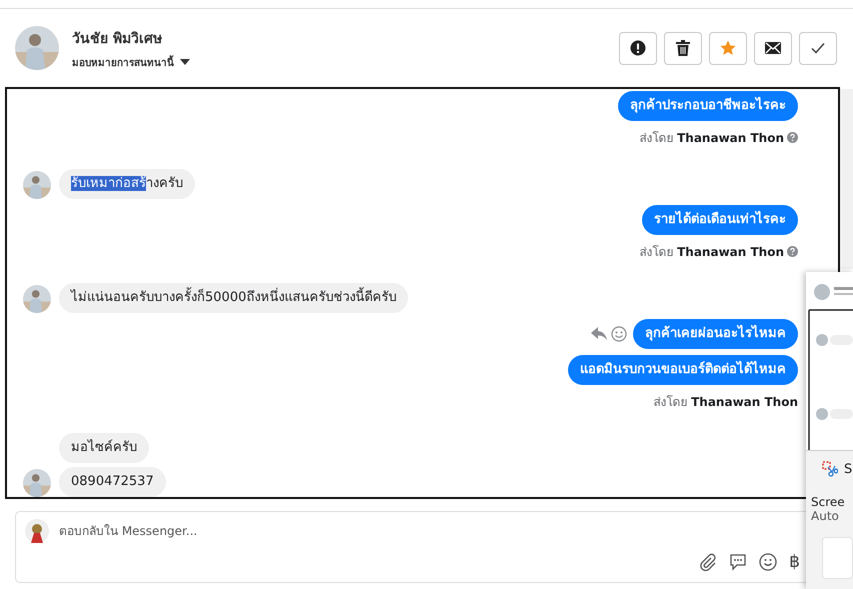  Describe the element at coordinates (683, 370) in the screenshot. I see `sent-message: แอดมินรบกวนขอเบอร์ติดต่อได้ไหมค` at that location.